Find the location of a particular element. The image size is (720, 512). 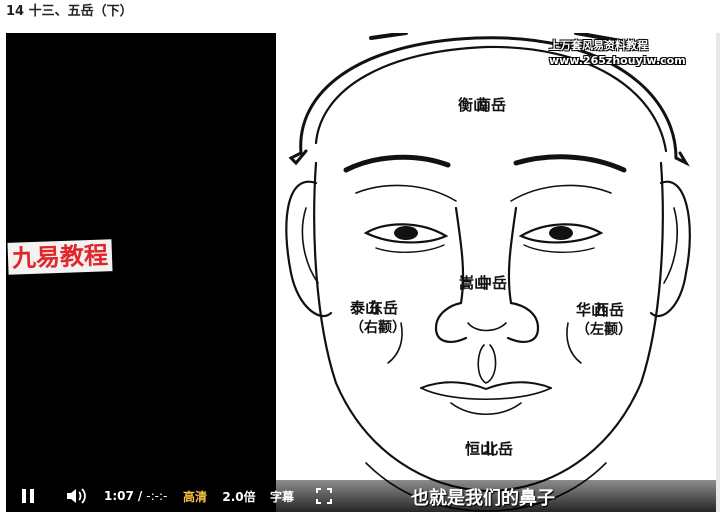

time-display: 1:07 / -:-:- is located at coordinates (139, 496).